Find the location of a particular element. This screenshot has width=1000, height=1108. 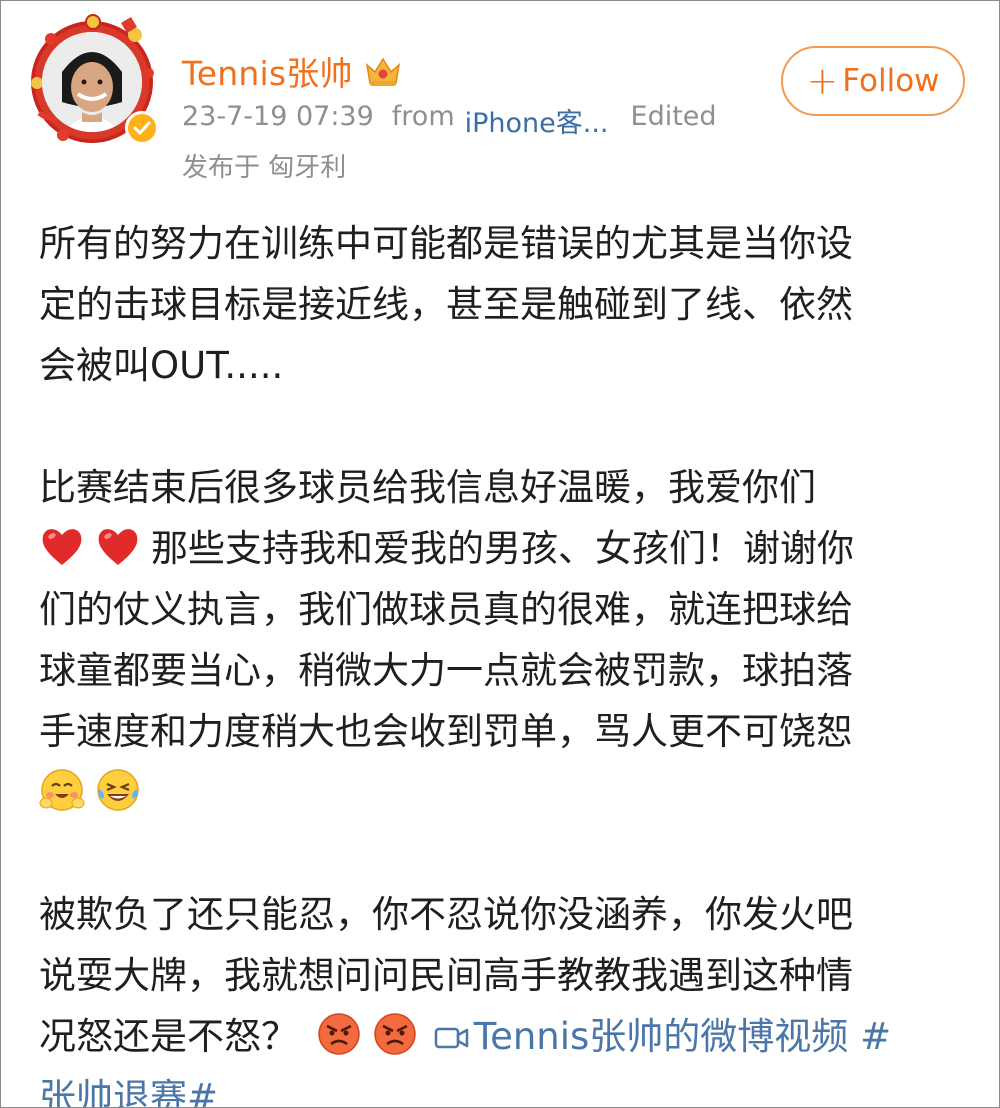

text-line-with-link: 况怒还是不怒？ Tennis张帅的微博视频 # is located at coordinates (504, 1036).